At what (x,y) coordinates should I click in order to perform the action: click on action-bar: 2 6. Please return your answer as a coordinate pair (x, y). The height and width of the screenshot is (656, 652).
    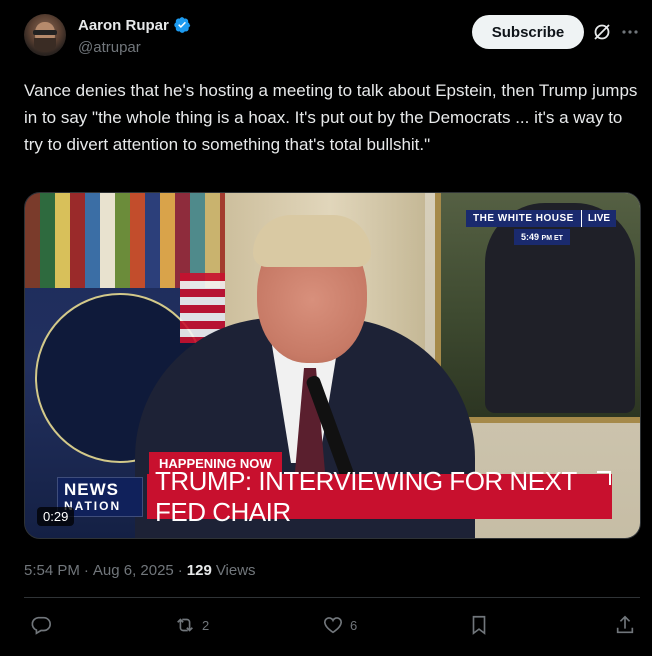
    Looking at the image, I should click on (332, 625).